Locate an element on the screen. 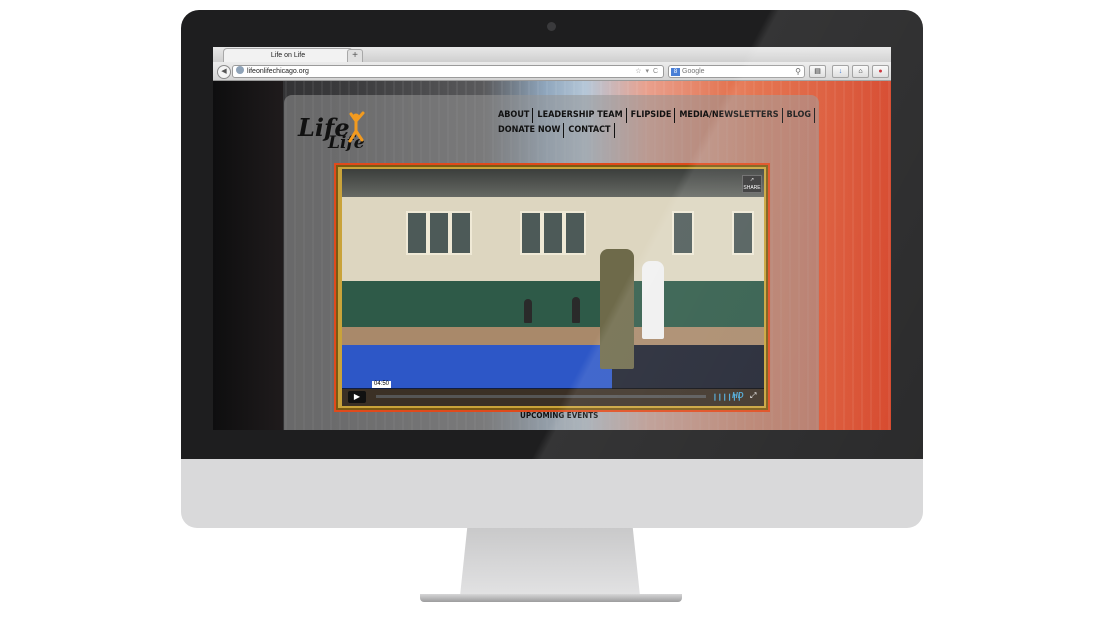 The height and width of the screenshot is (620, 1100). new-tab-button: + is located at coordinates (355, 55).